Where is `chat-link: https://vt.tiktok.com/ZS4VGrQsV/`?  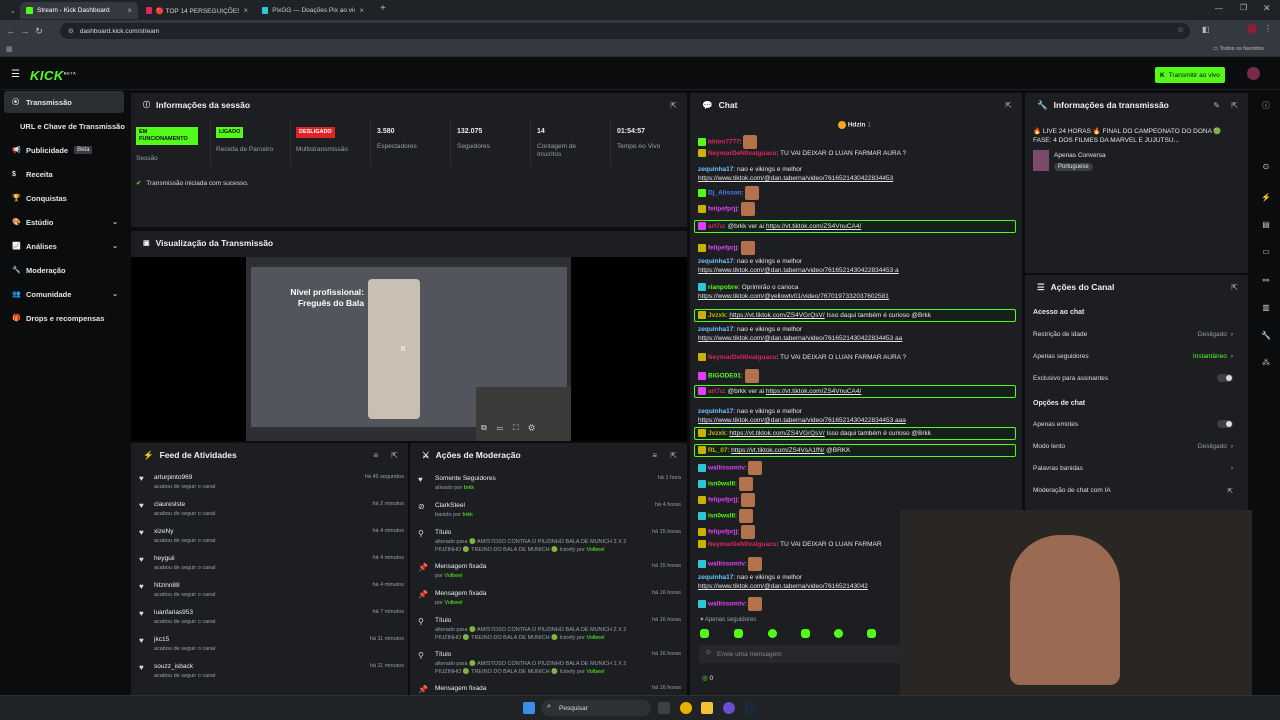
chat-link: https://vt.tiktok.com/ZS4VGrQsV/ is located at coordinates (776, 315).